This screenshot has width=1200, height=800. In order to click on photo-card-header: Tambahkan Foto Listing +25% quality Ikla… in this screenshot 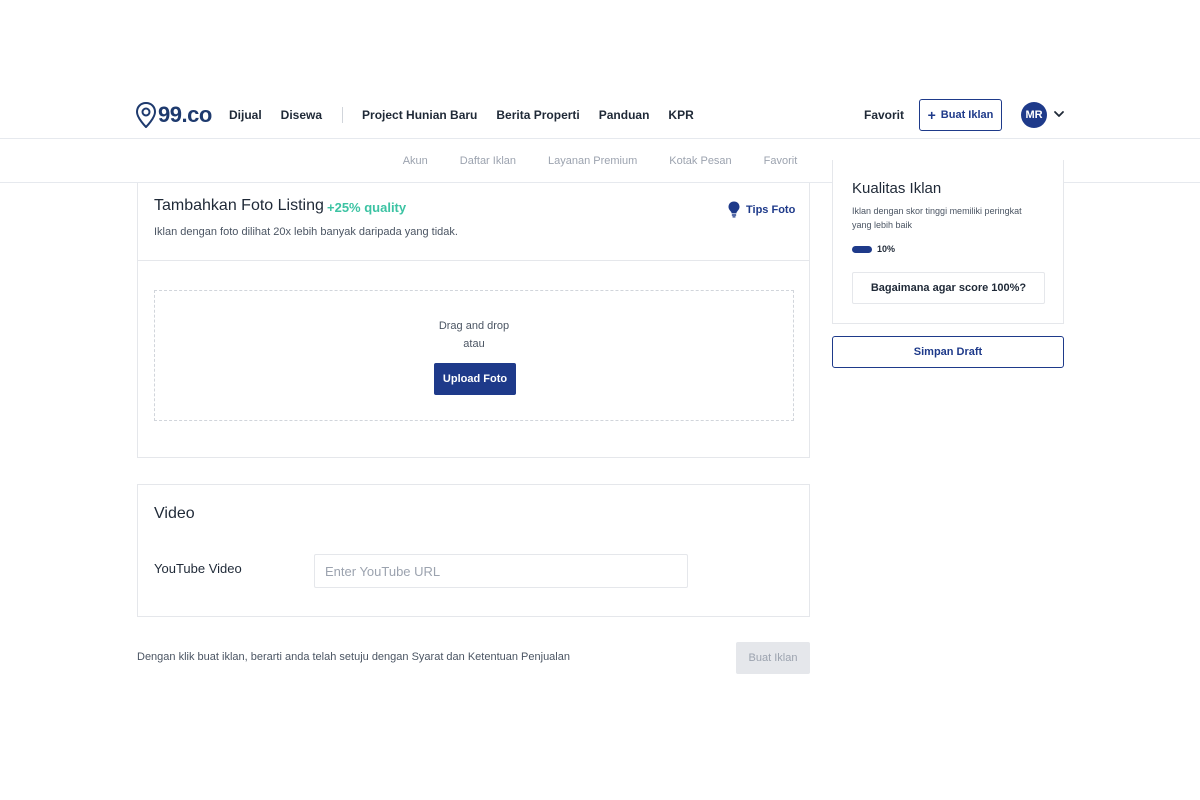, I will do `click(473, 222)`.